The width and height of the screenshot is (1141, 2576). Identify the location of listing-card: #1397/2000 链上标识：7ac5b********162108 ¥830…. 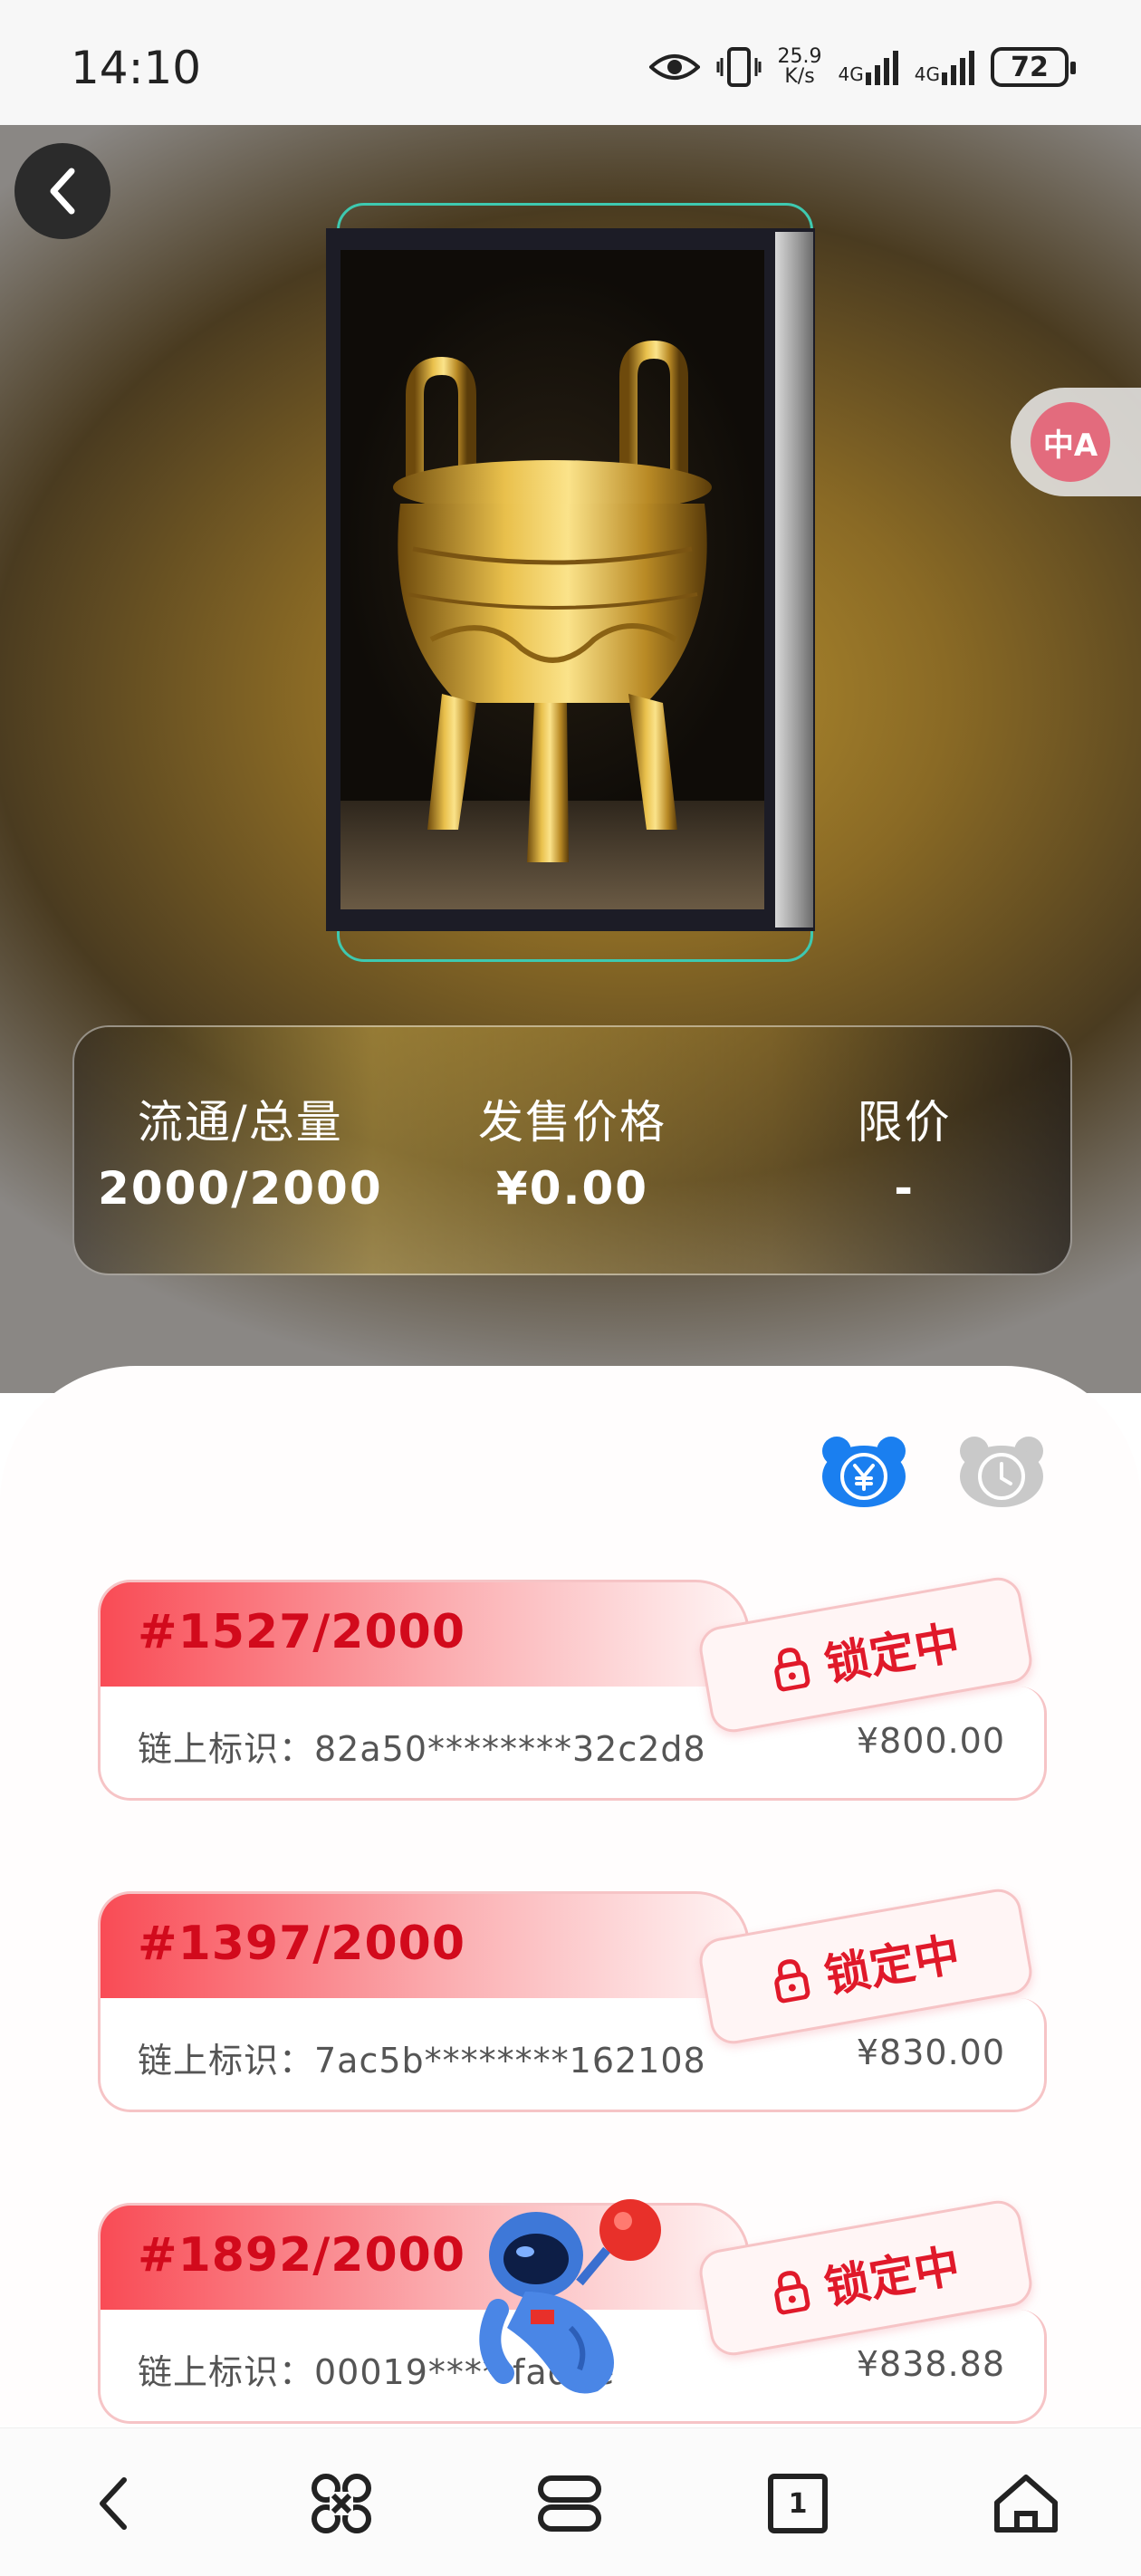
(572, 1998).